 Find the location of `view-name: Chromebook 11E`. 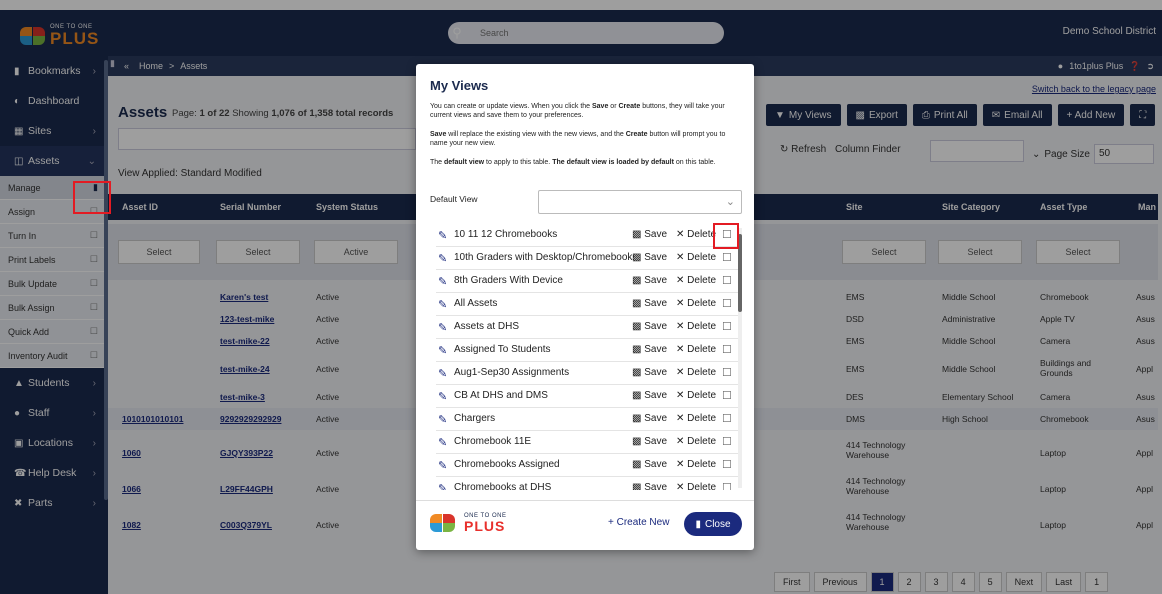

view-name: Chromebook 11E is located at coordinates (544, 441).